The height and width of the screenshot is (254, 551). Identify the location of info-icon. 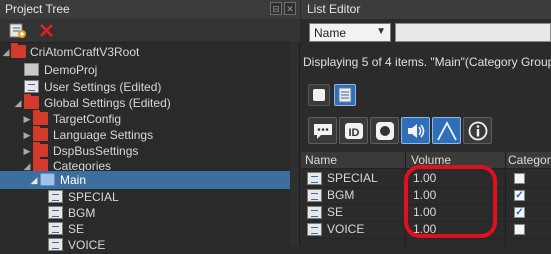
(478, 131).